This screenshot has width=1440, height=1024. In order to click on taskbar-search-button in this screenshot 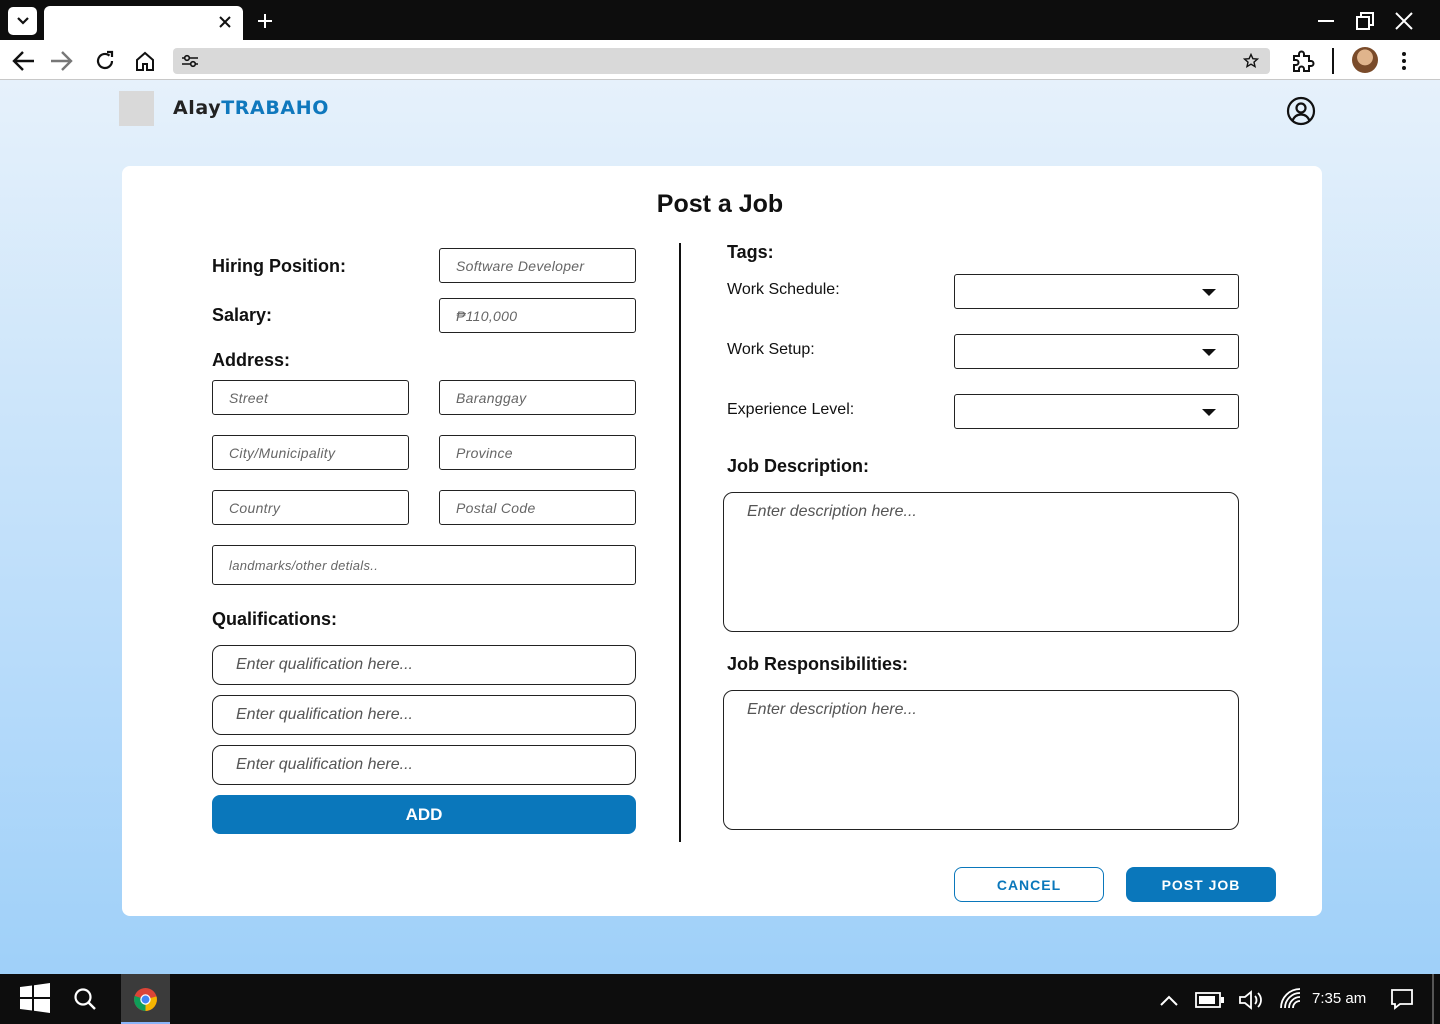, I will do `click(85, 999)`.